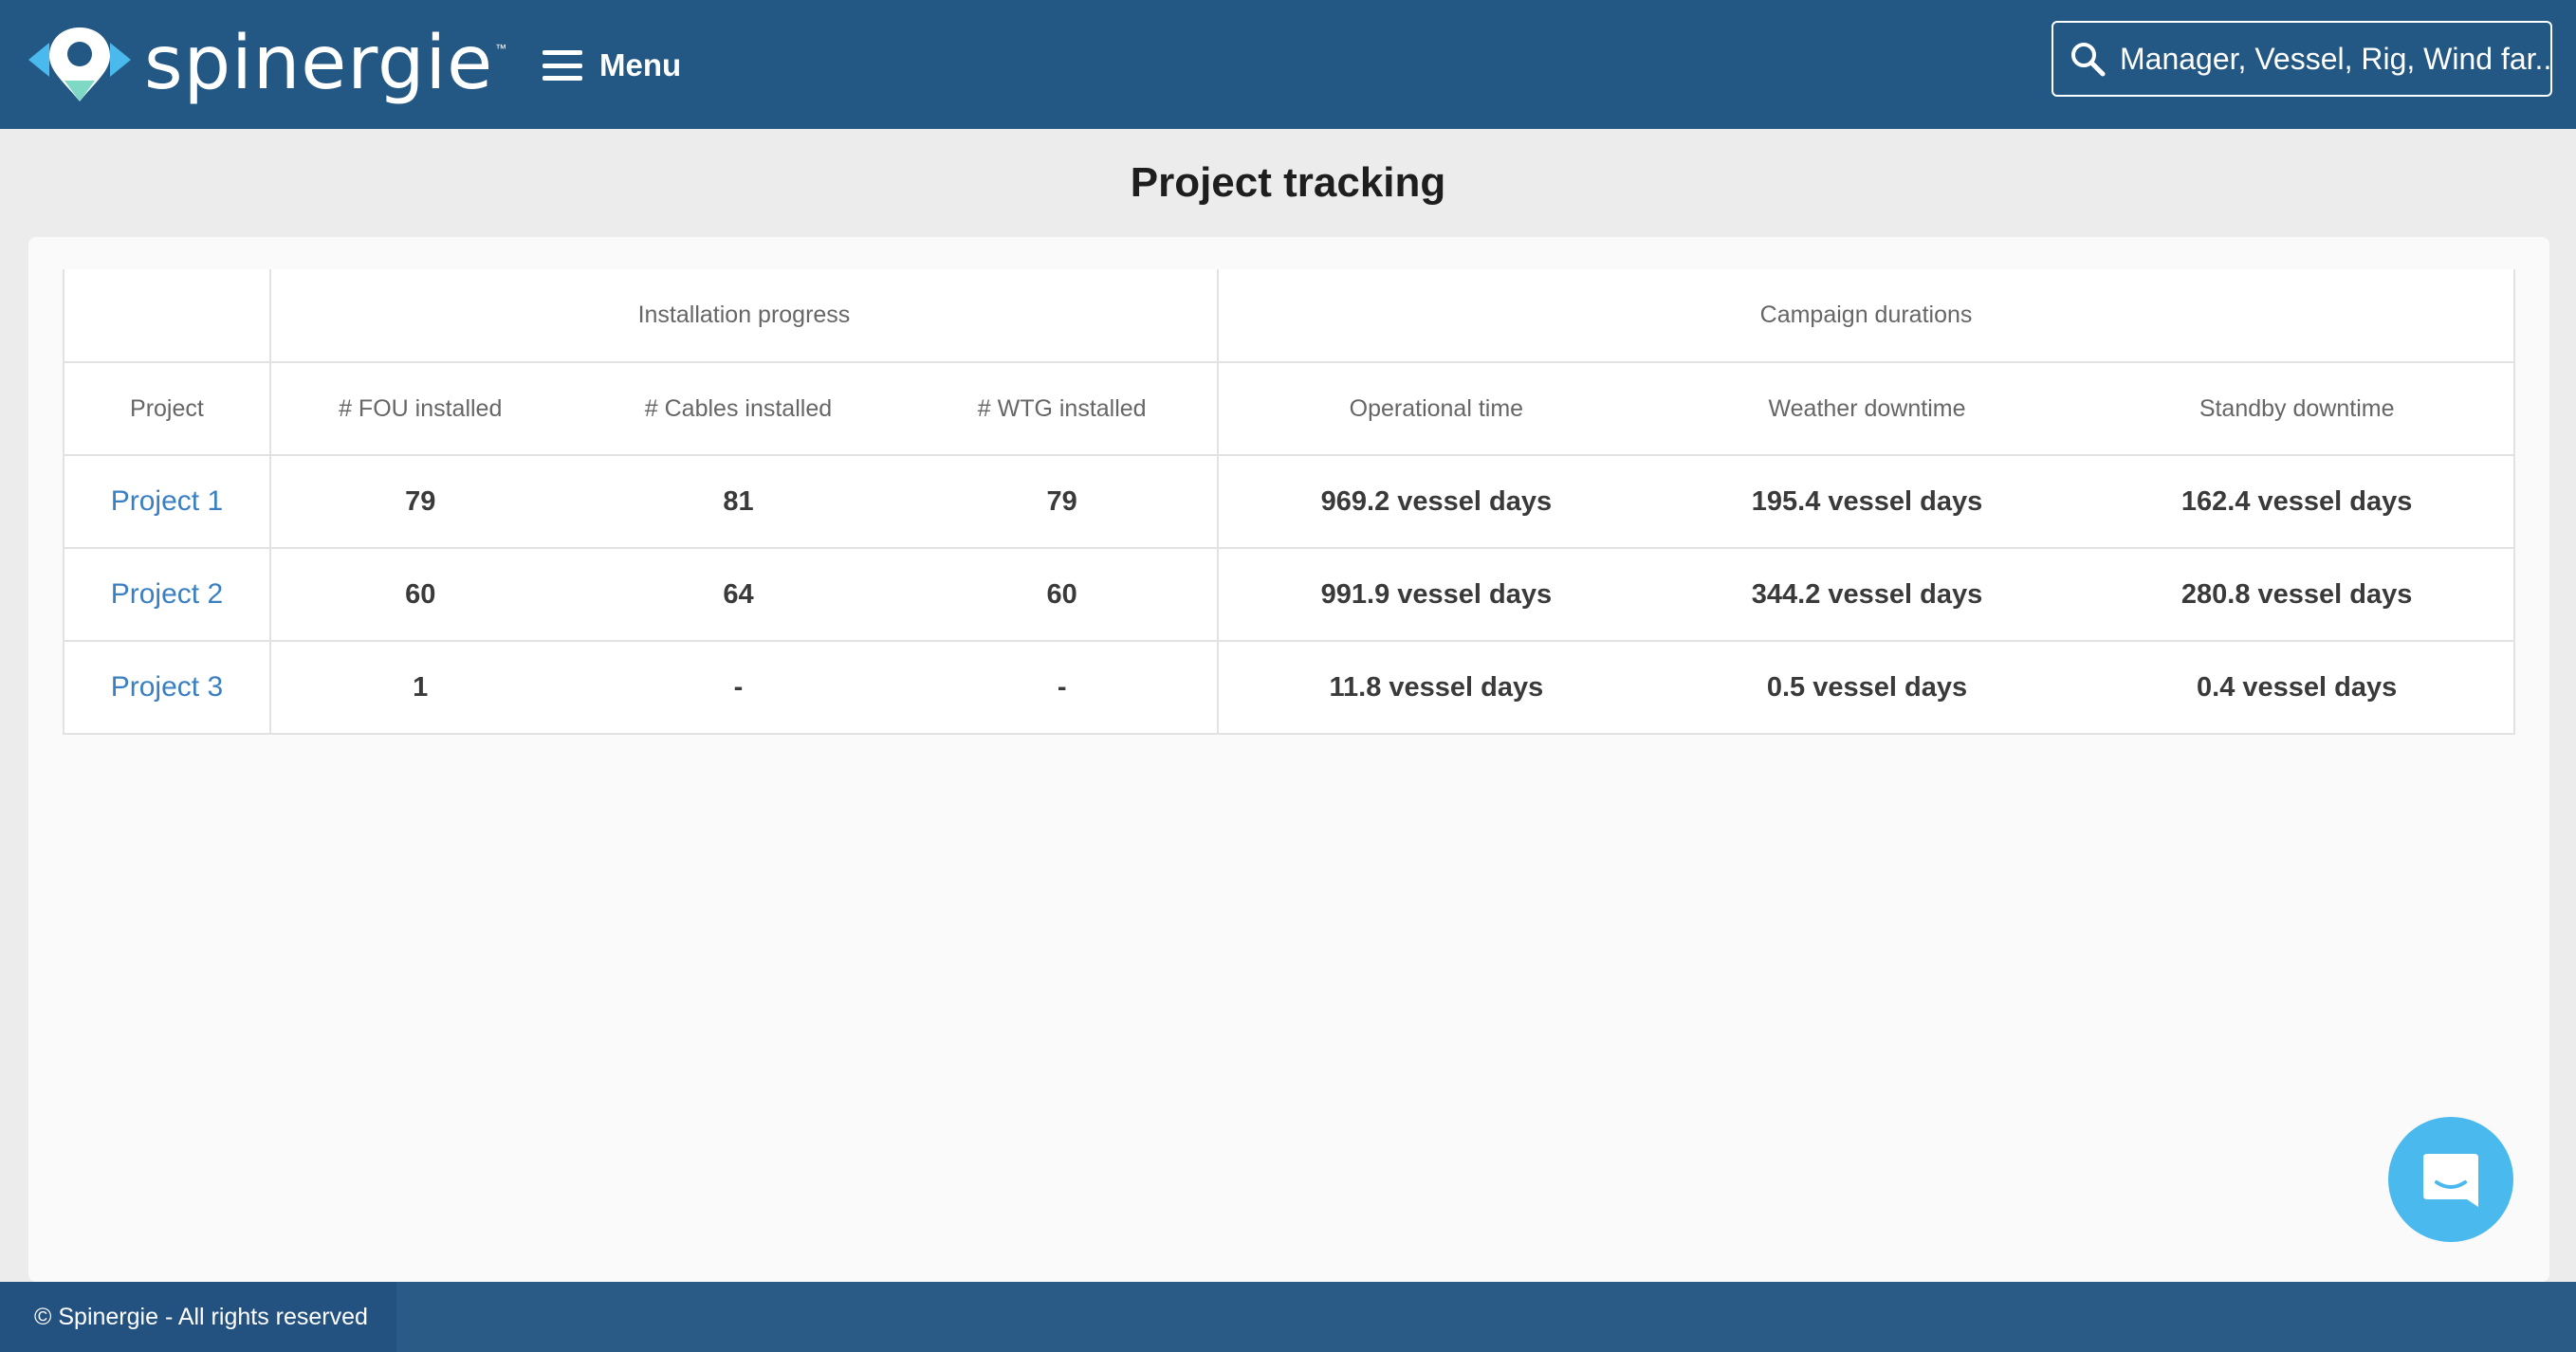  Describe the element at coordinates (738, 687) in the screenshot. I see `cables-installed-cell: -` at that location.